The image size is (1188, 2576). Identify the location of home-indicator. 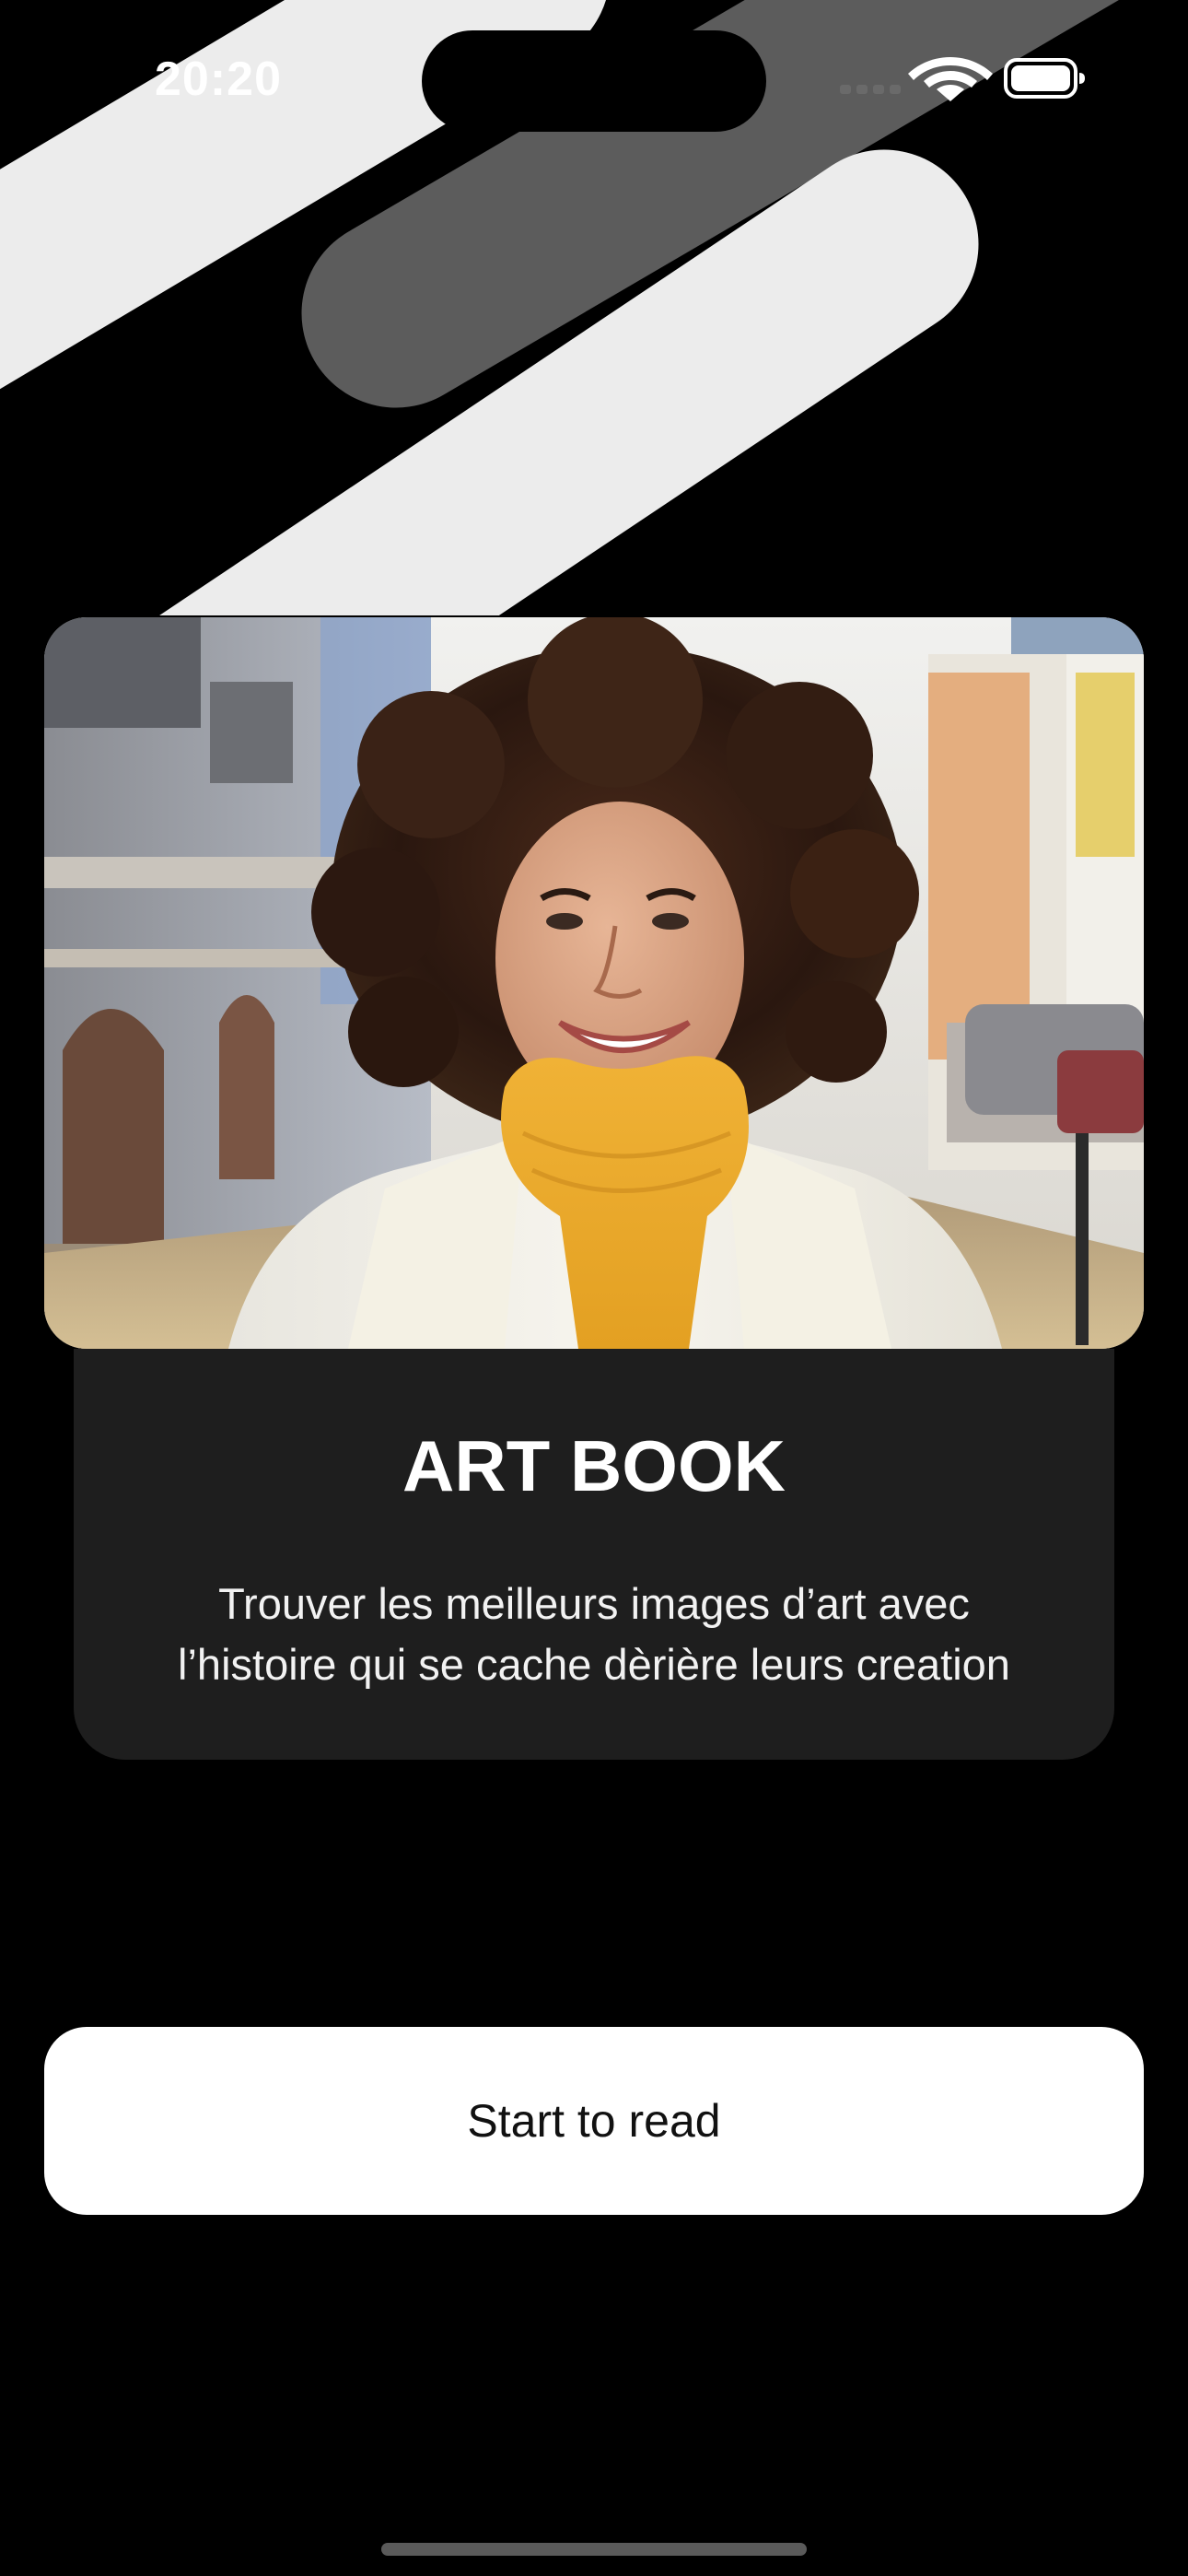
(594, 2549).